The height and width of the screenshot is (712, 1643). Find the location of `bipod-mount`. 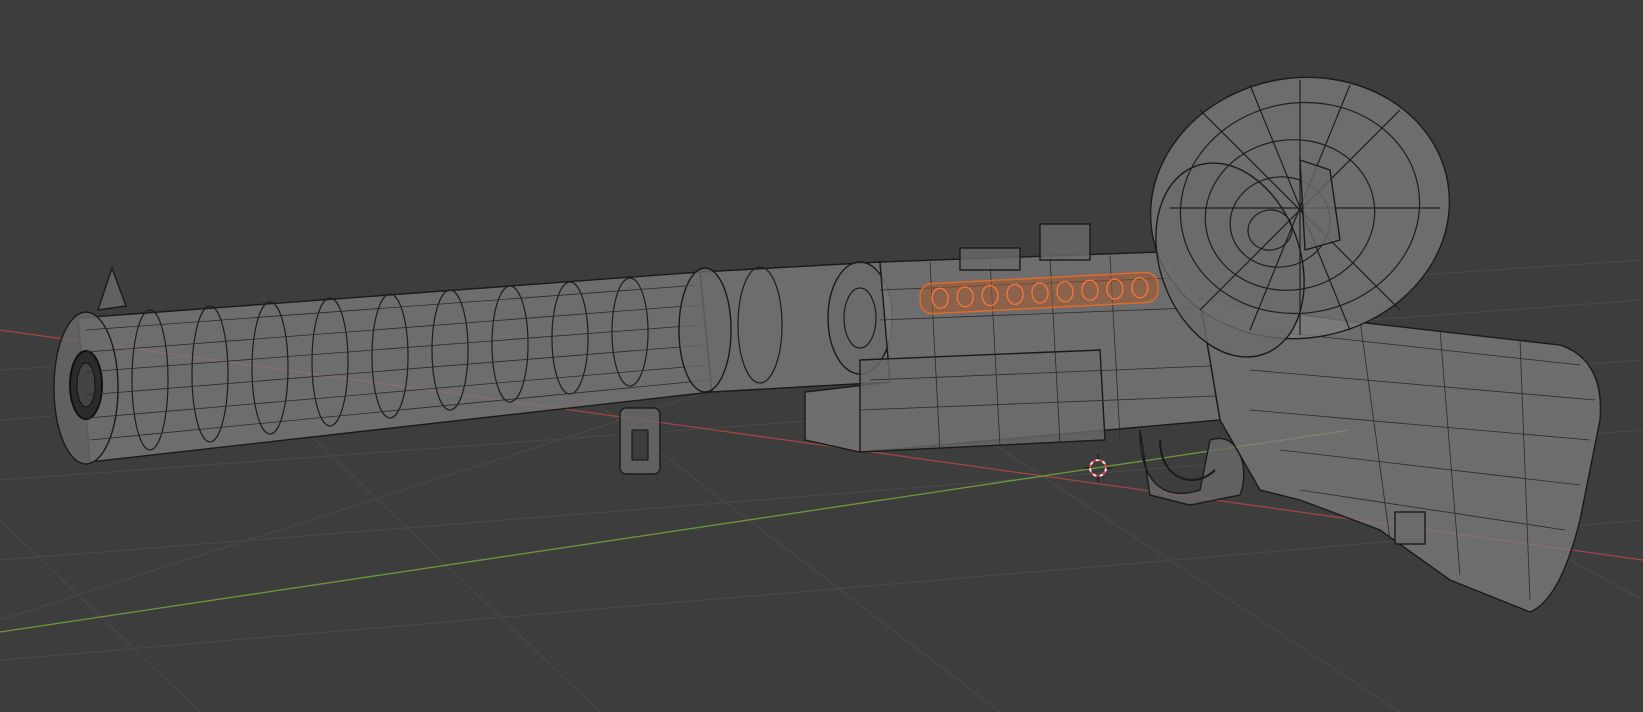

bipod-mount is located at coordinates (640, 441).